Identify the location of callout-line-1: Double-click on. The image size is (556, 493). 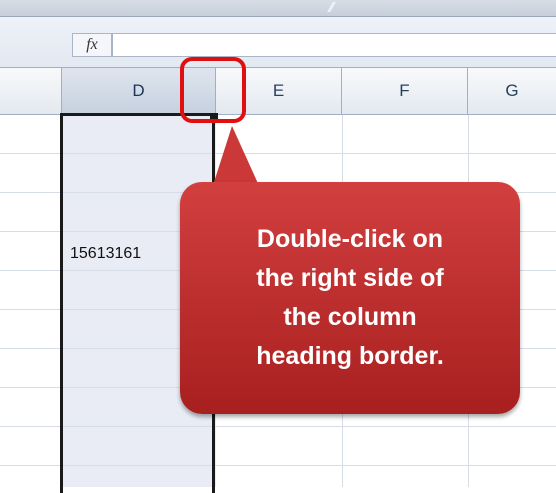
(350, 239).